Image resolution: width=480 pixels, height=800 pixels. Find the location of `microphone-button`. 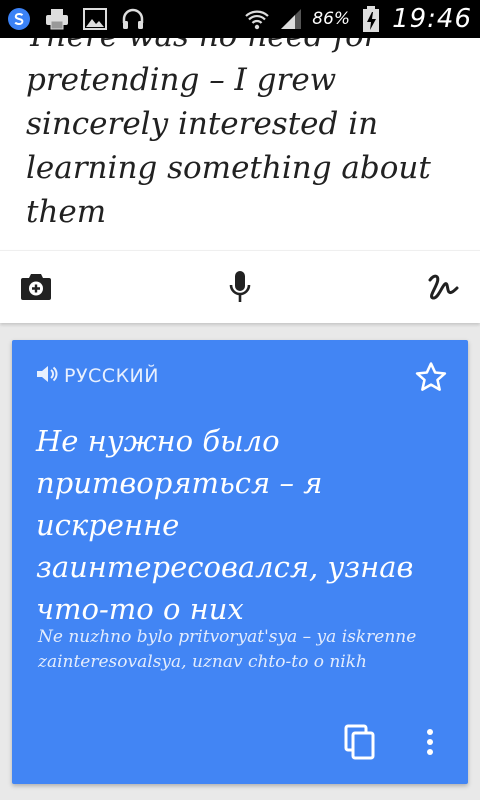

microphone-button is located at coordinates (240, 287).